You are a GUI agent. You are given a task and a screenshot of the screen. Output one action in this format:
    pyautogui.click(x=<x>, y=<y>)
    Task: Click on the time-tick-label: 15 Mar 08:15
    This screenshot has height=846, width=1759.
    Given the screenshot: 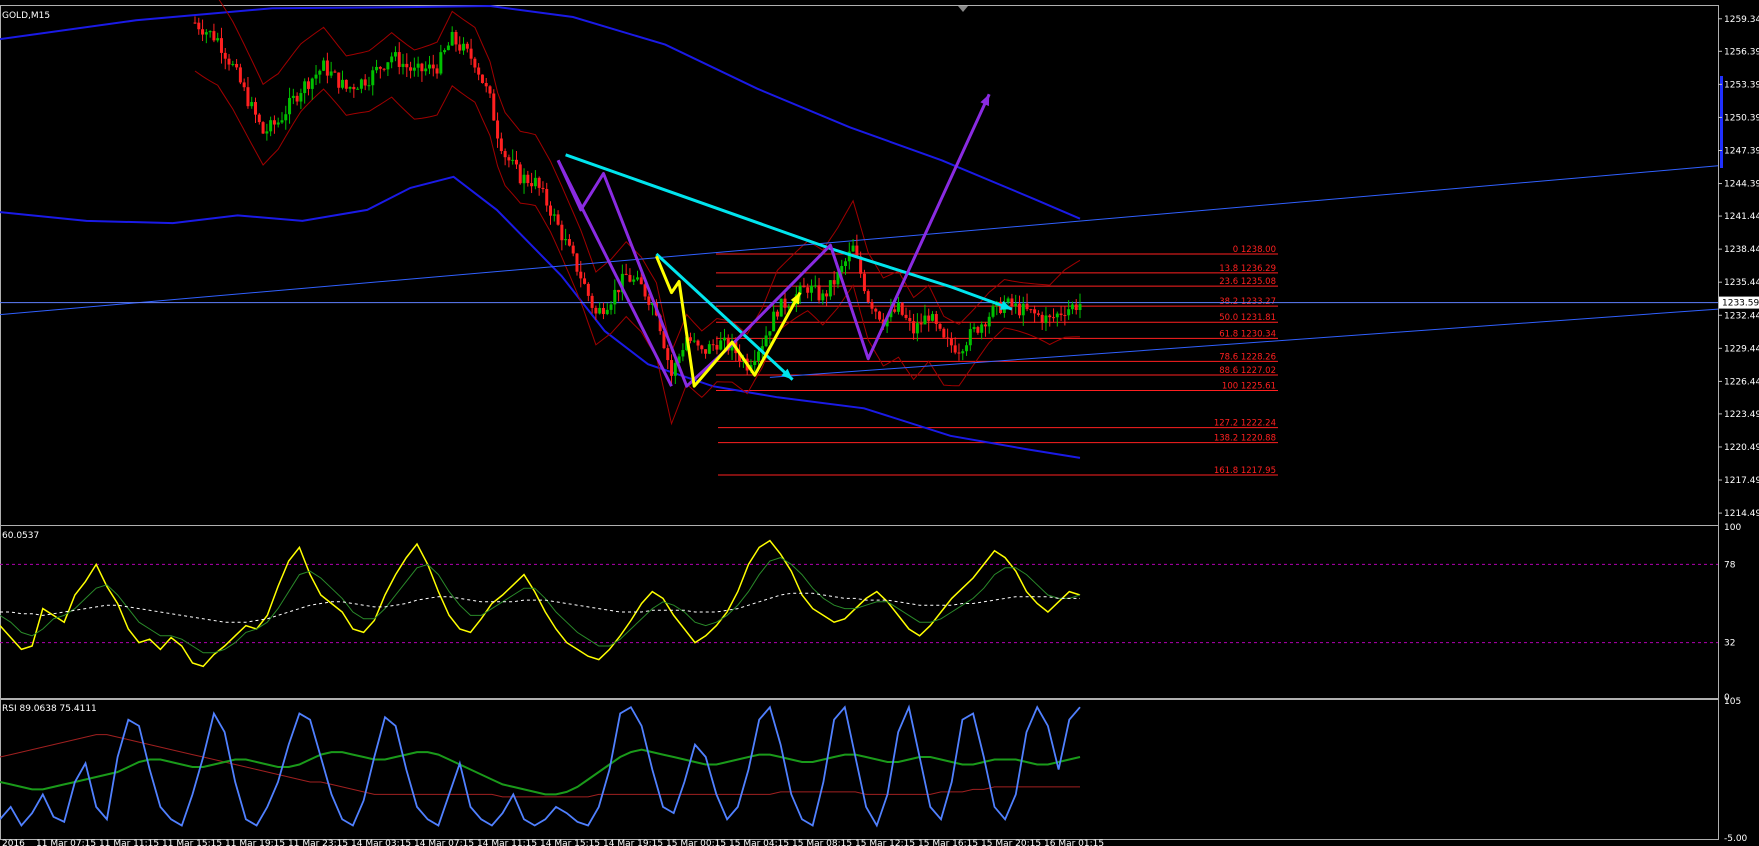 What is the action you would take?
    pyautogui.click(x=822, y=842)
    